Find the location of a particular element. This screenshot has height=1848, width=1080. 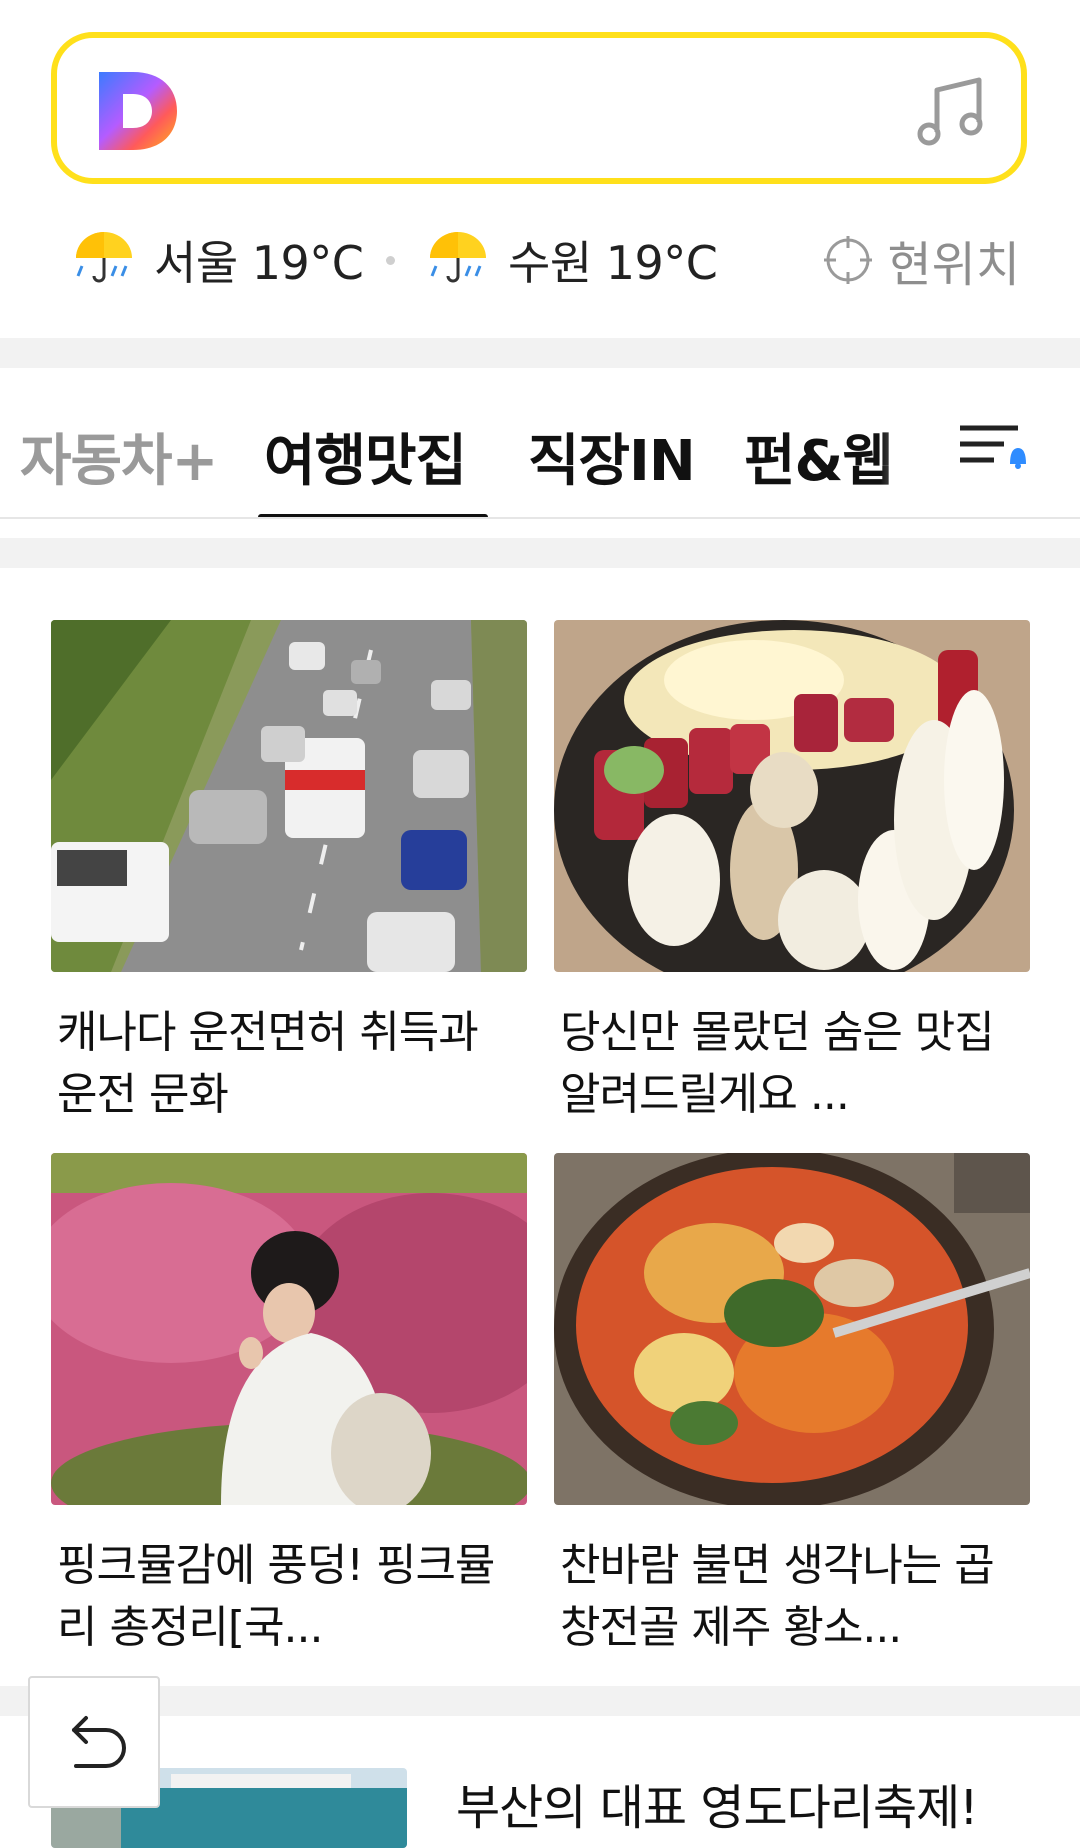

article-thumbnail-pink-muhly is located at coordinates (289, 1329).